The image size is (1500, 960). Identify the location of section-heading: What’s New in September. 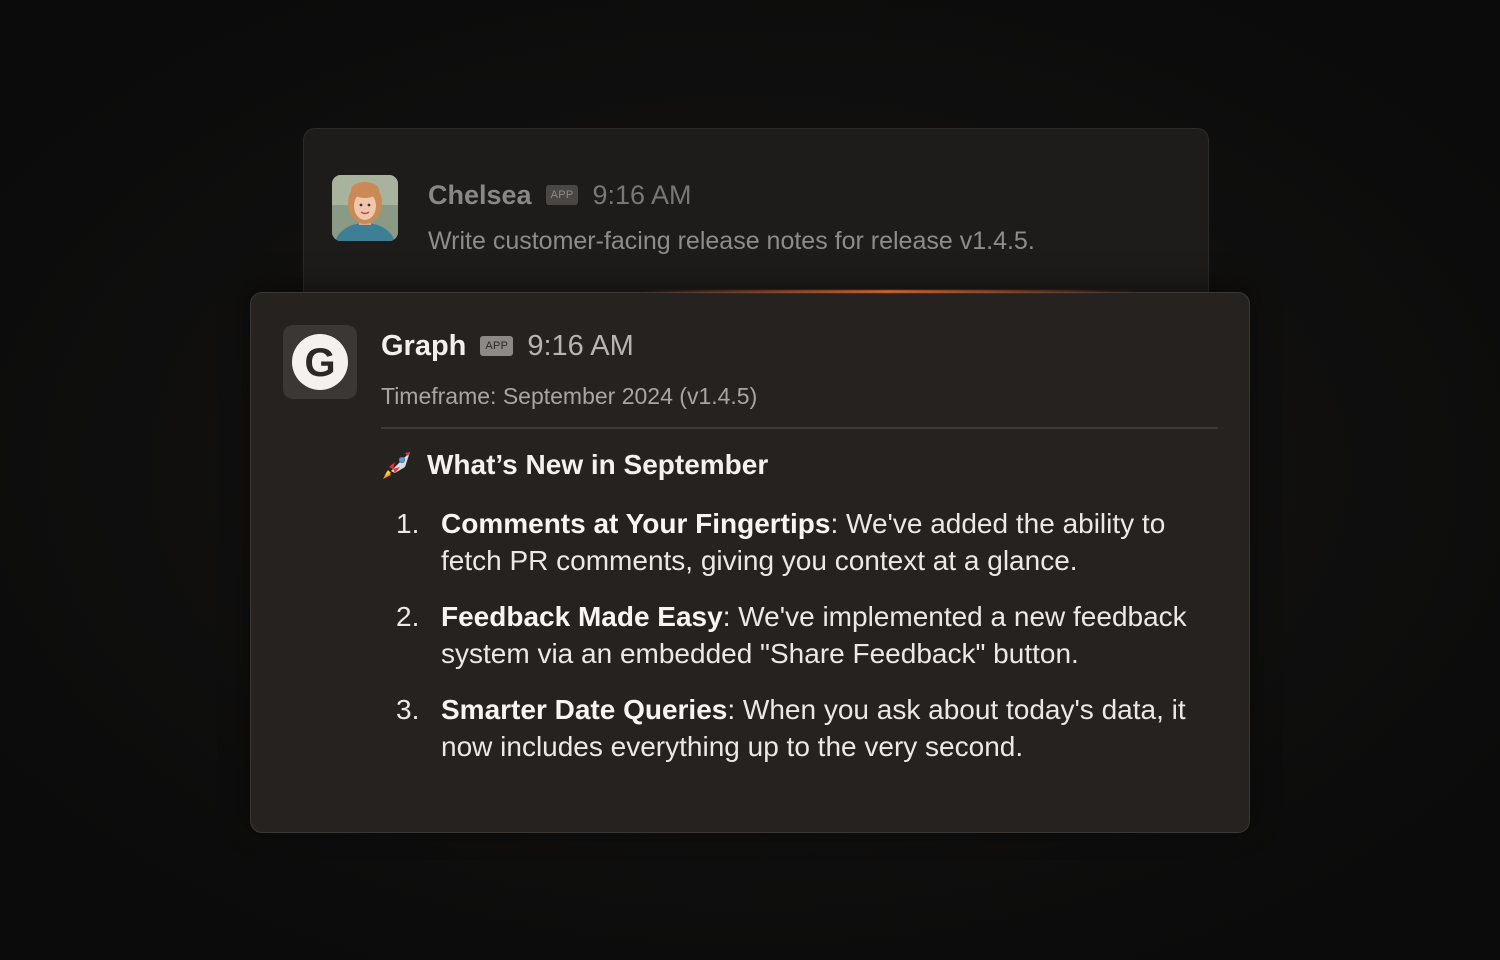
(574, 465).